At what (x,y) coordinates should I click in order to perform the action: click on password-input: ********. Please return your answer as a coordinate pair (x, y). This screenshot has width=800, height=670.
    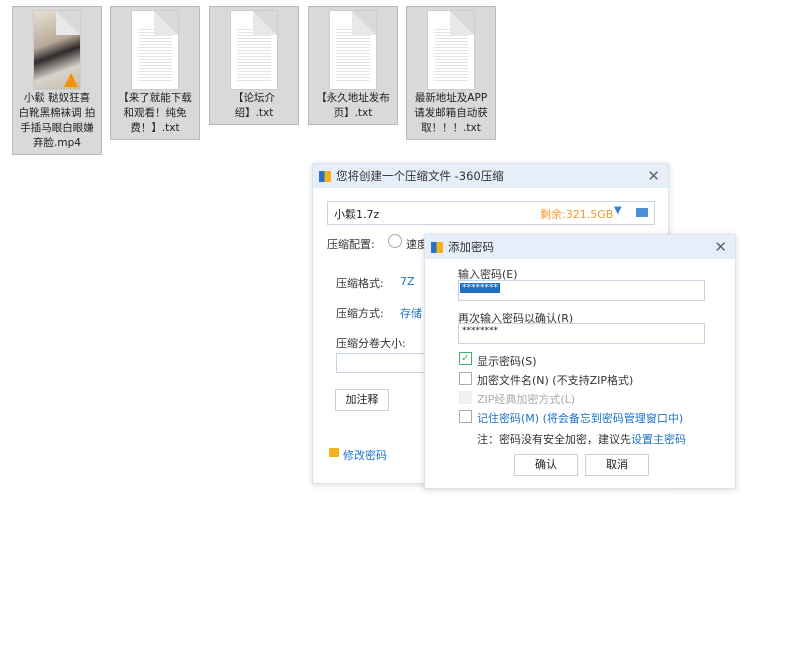
    Looking at the image, I should click on (581, 290).